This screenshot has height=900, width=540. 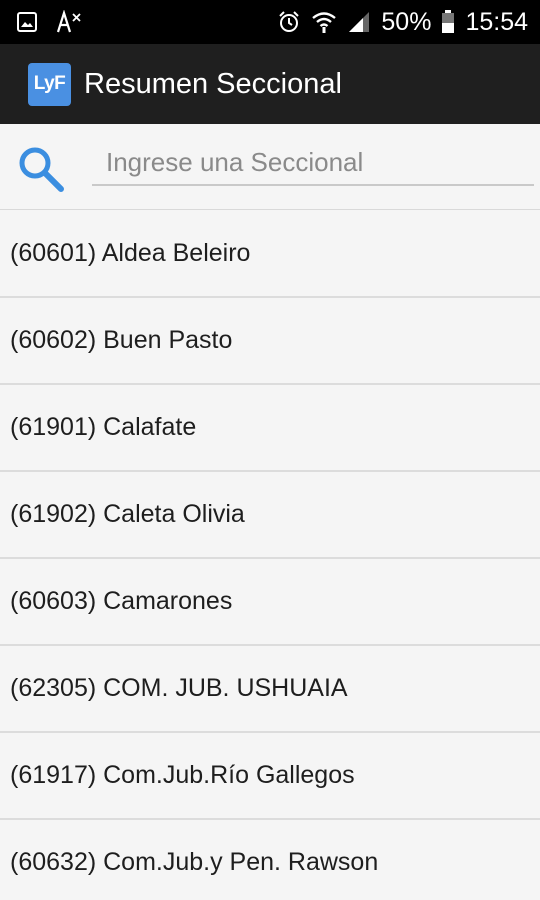 What do you see at coordinates (270, 254) in the screenshot?
I see `list-item: (60601) Aldea Beleiro` at bounding box center [270, 254].